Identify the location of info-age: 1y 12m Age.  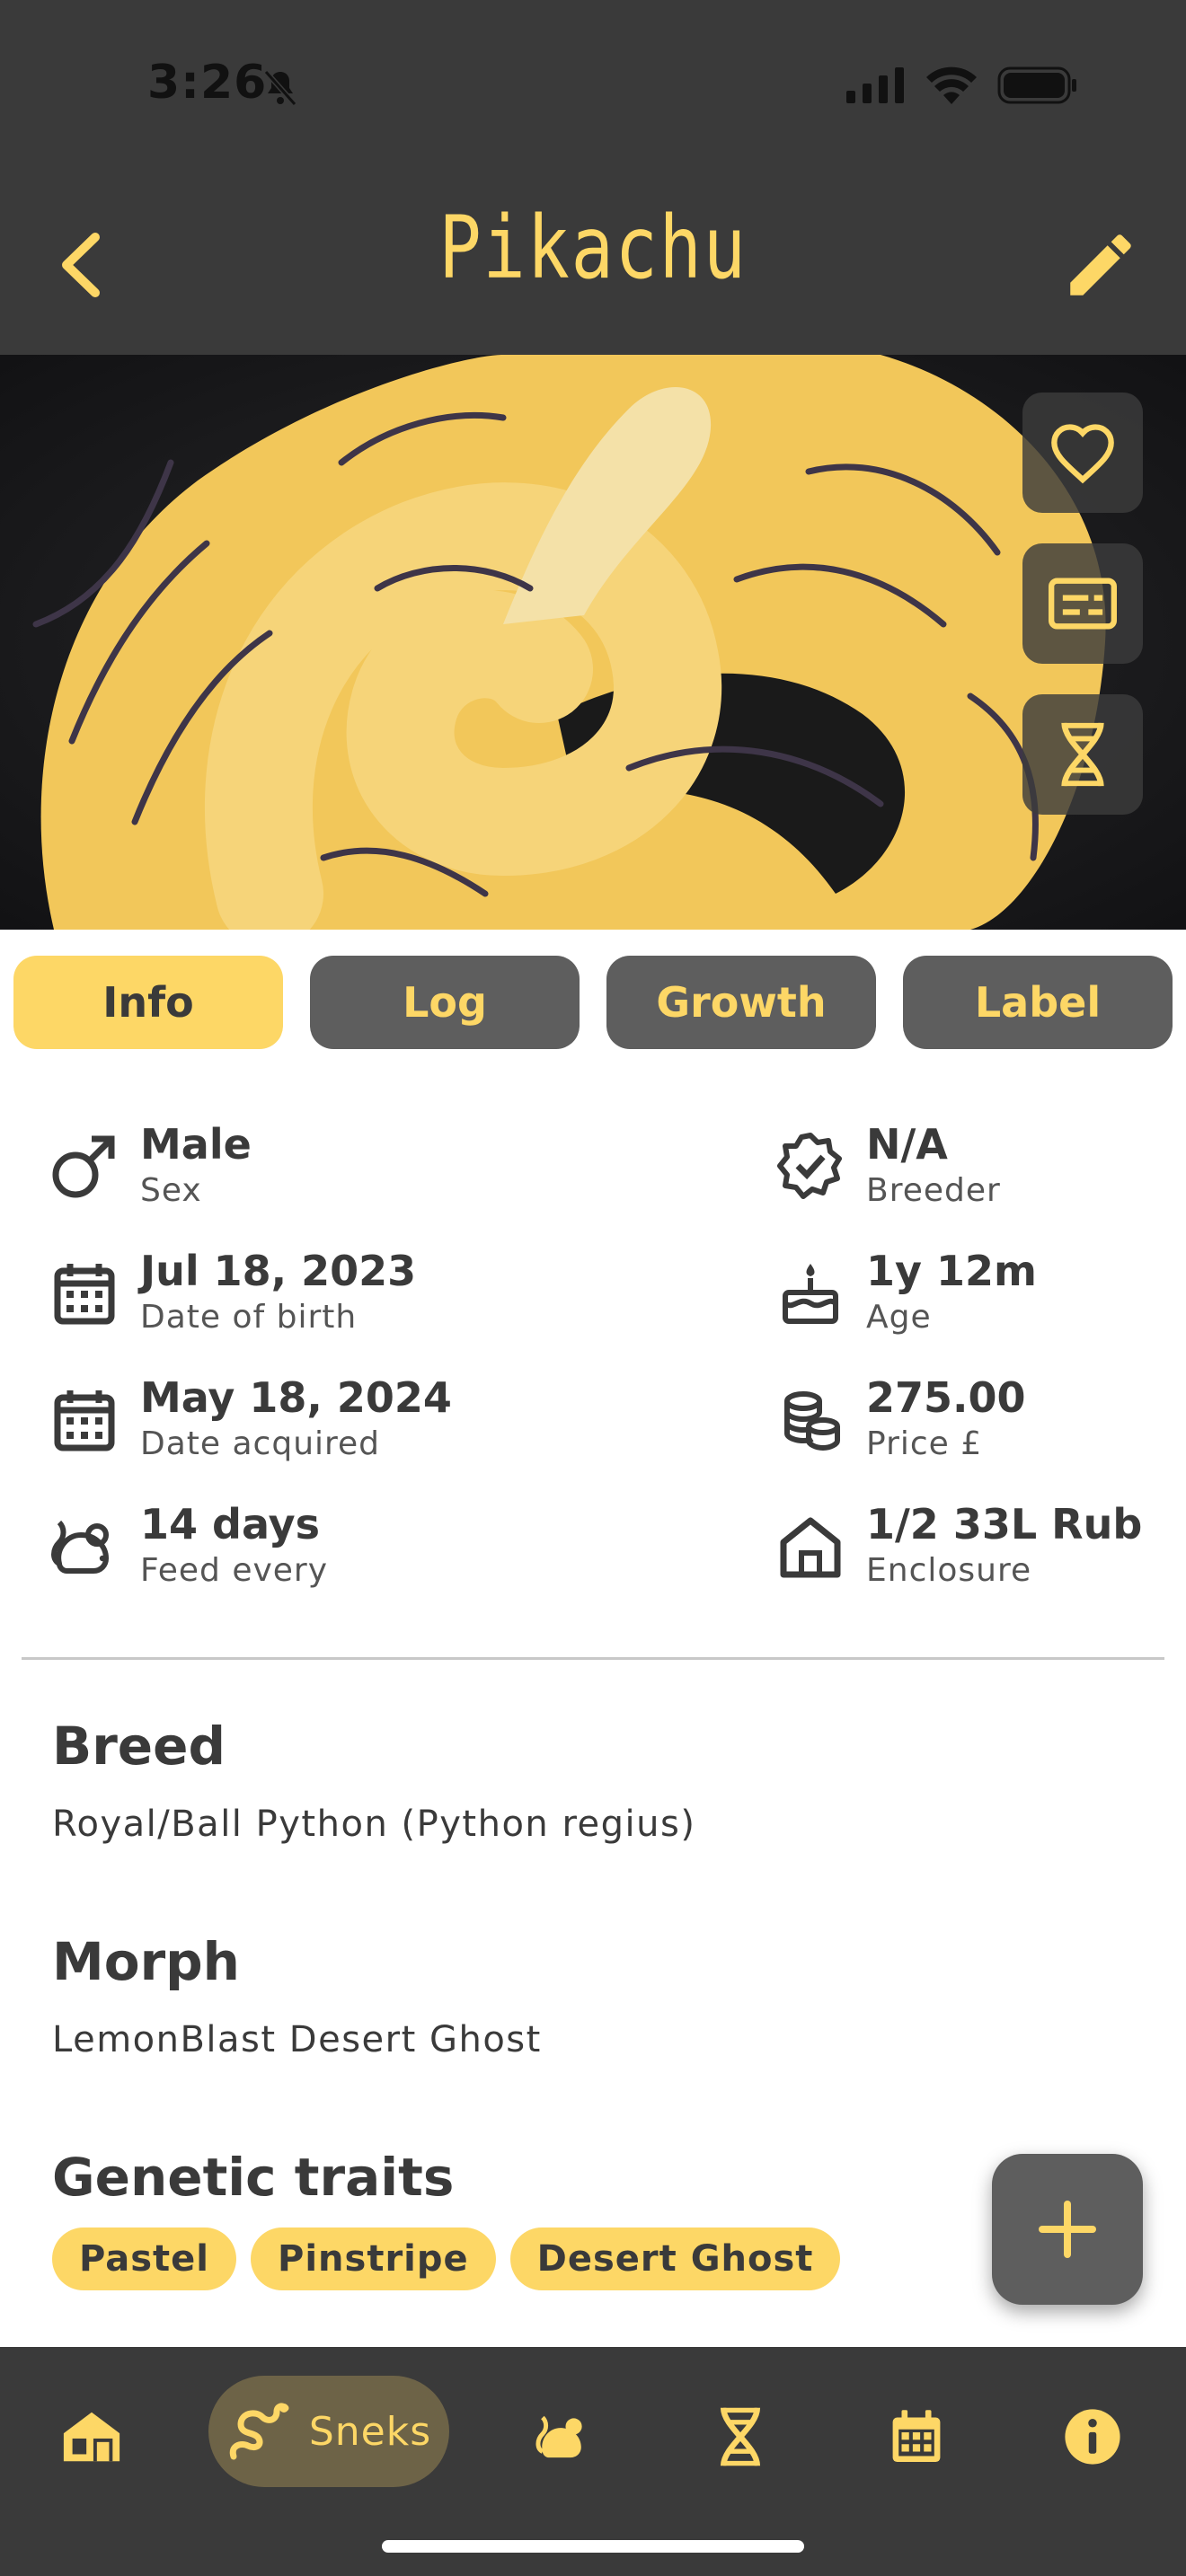
(905, 1292).